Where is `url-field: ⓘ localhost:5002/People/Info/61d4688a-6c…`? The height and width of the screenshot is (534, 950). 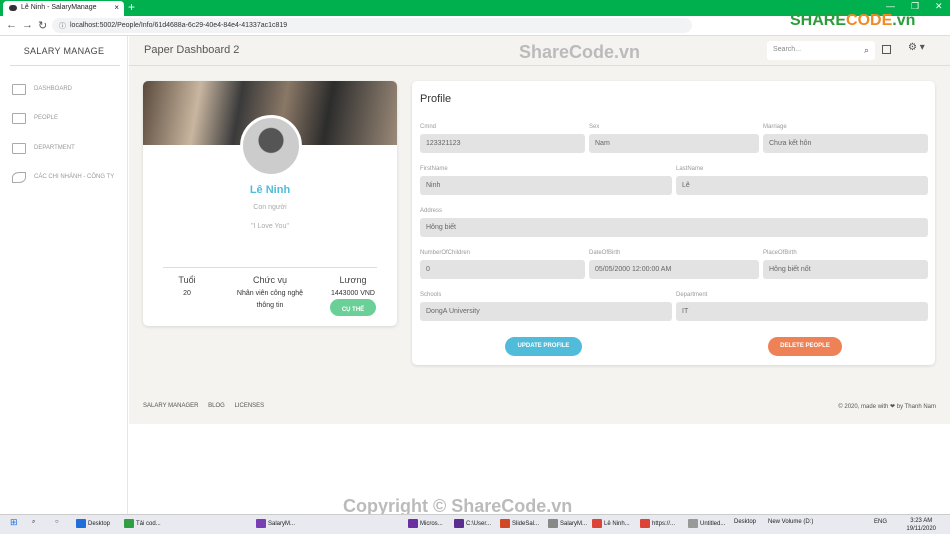
url-field: ⓘ localhost:5002/People/Info/61d4688a-6c… is located at coordinates (372, 25).